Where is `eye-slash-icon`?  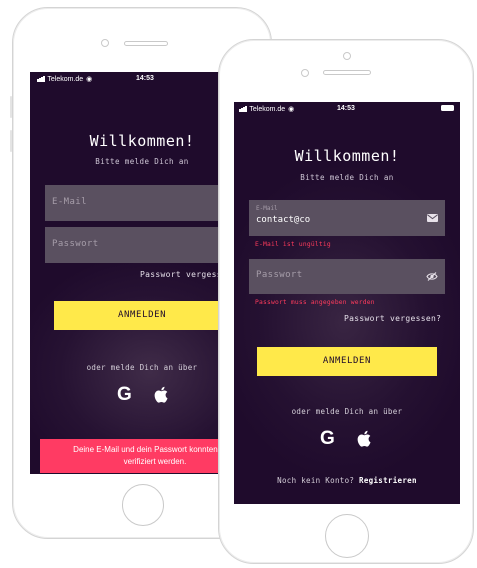 eye-slash-icon is located at coordinates (432, 276).